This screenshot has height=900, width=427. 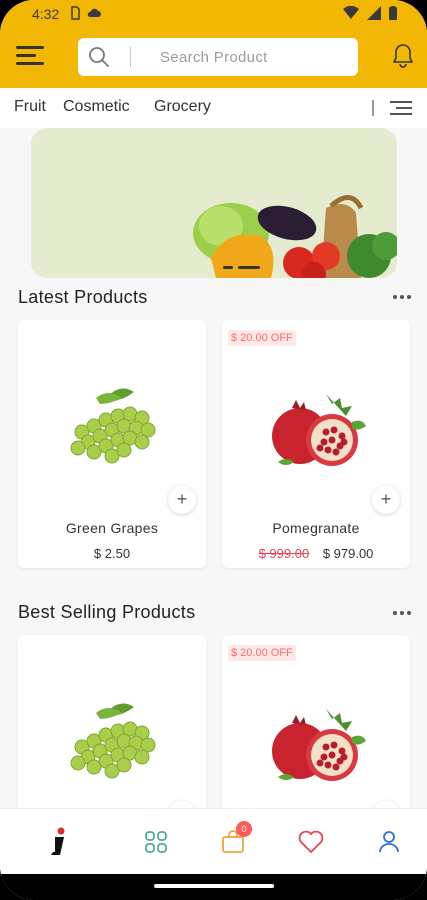 I want to click on cart-count-badge: 0, so click(x=244, y=829).